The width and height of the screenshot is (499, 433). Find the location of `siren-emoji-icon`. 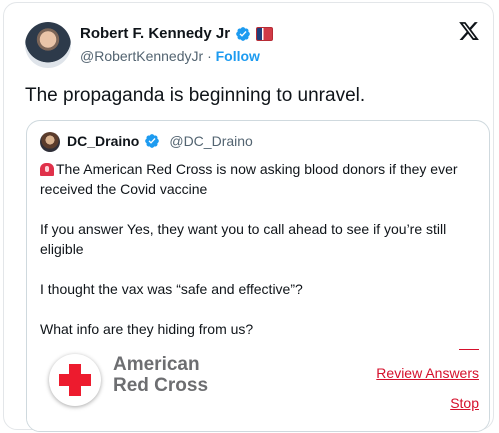

siren-emoji-icon is located at coordinates (47, 169).